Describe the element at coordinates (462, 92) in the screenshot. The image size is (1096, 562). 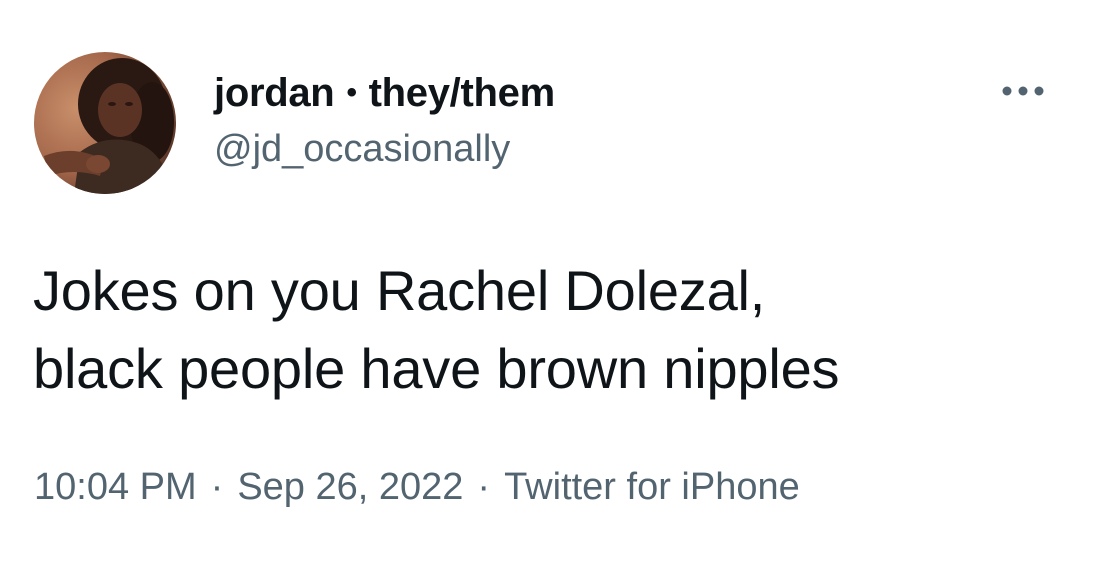
I see `pronouns: they/them` at that location.